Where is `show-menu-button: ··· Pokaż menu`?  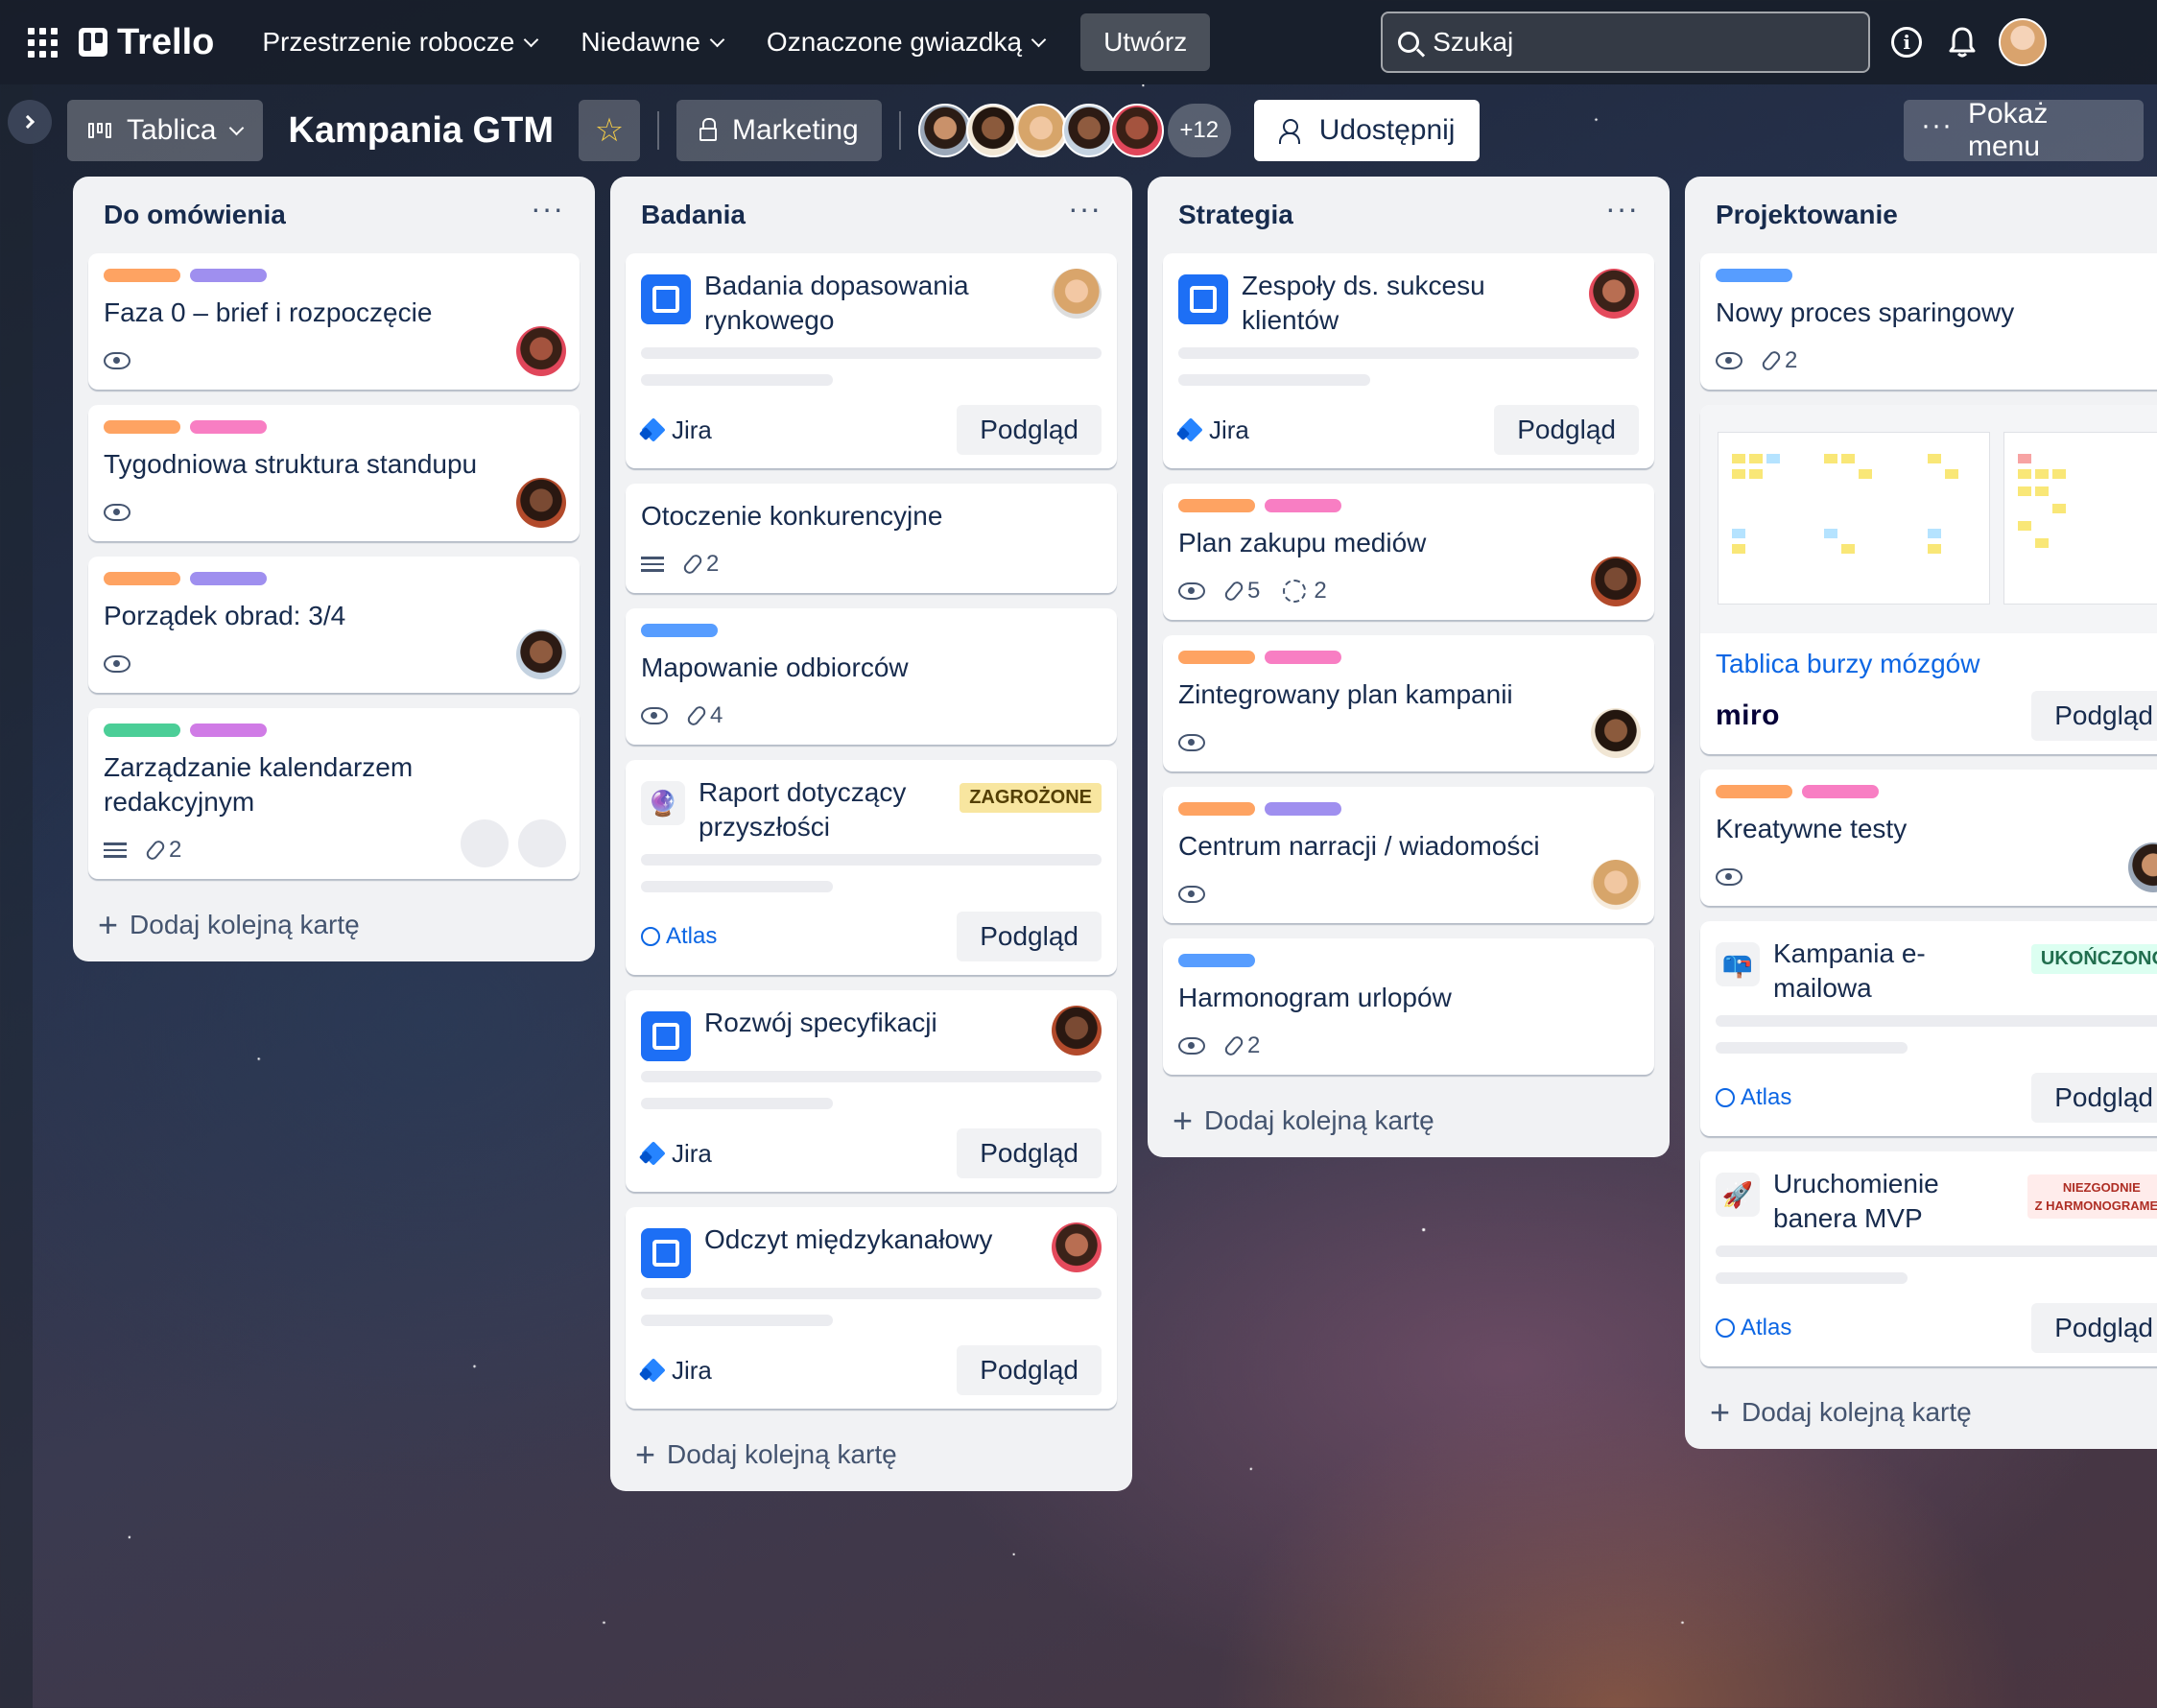 show-menu-button: ··· Pokaż menu is located at coordinates (2024, 130).